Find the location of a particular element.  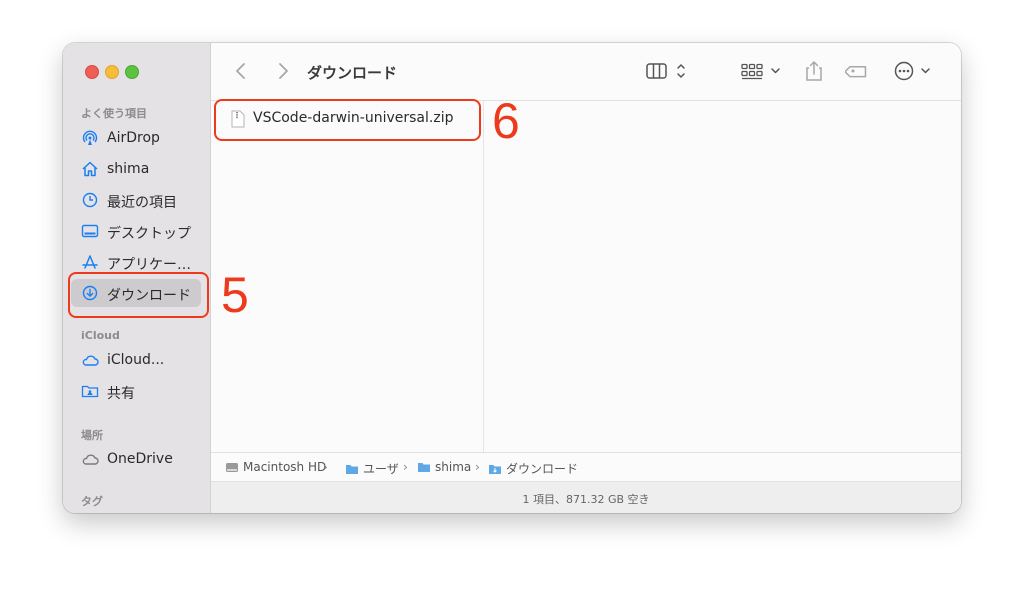

back-button is located at coordinates (241, 71).